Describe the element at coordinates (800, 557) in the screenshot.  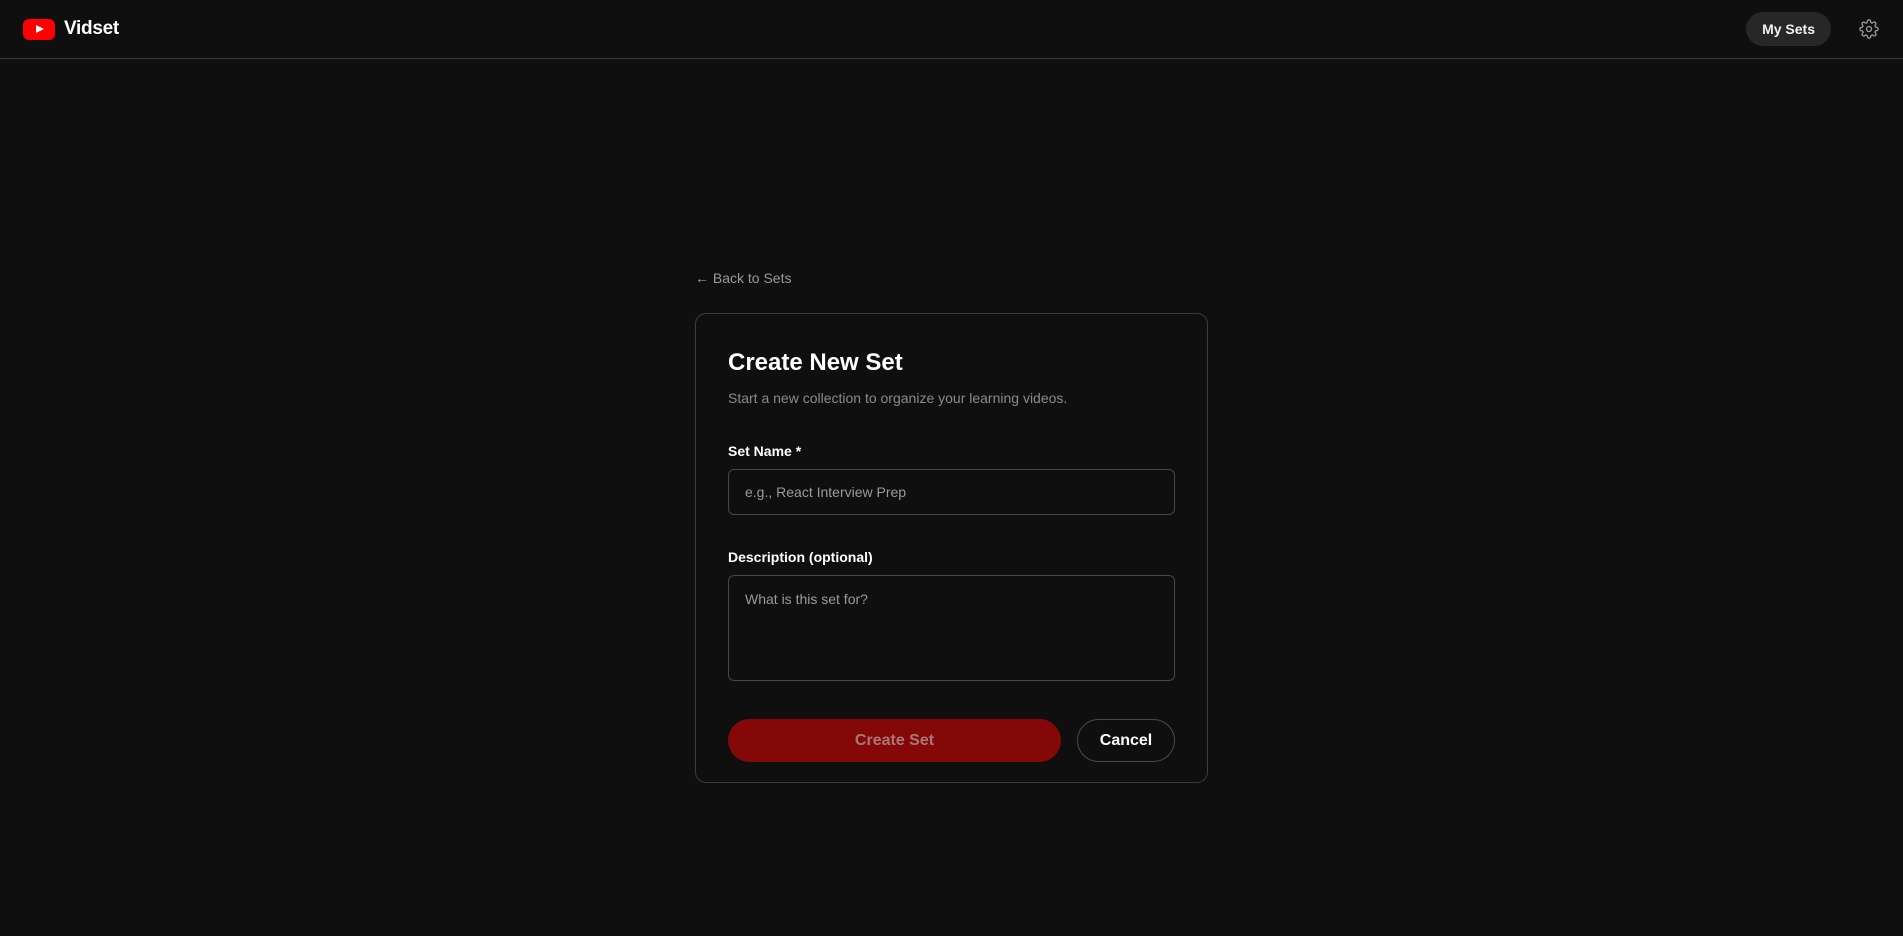
I see `description-label: Description (optional)` at that location.